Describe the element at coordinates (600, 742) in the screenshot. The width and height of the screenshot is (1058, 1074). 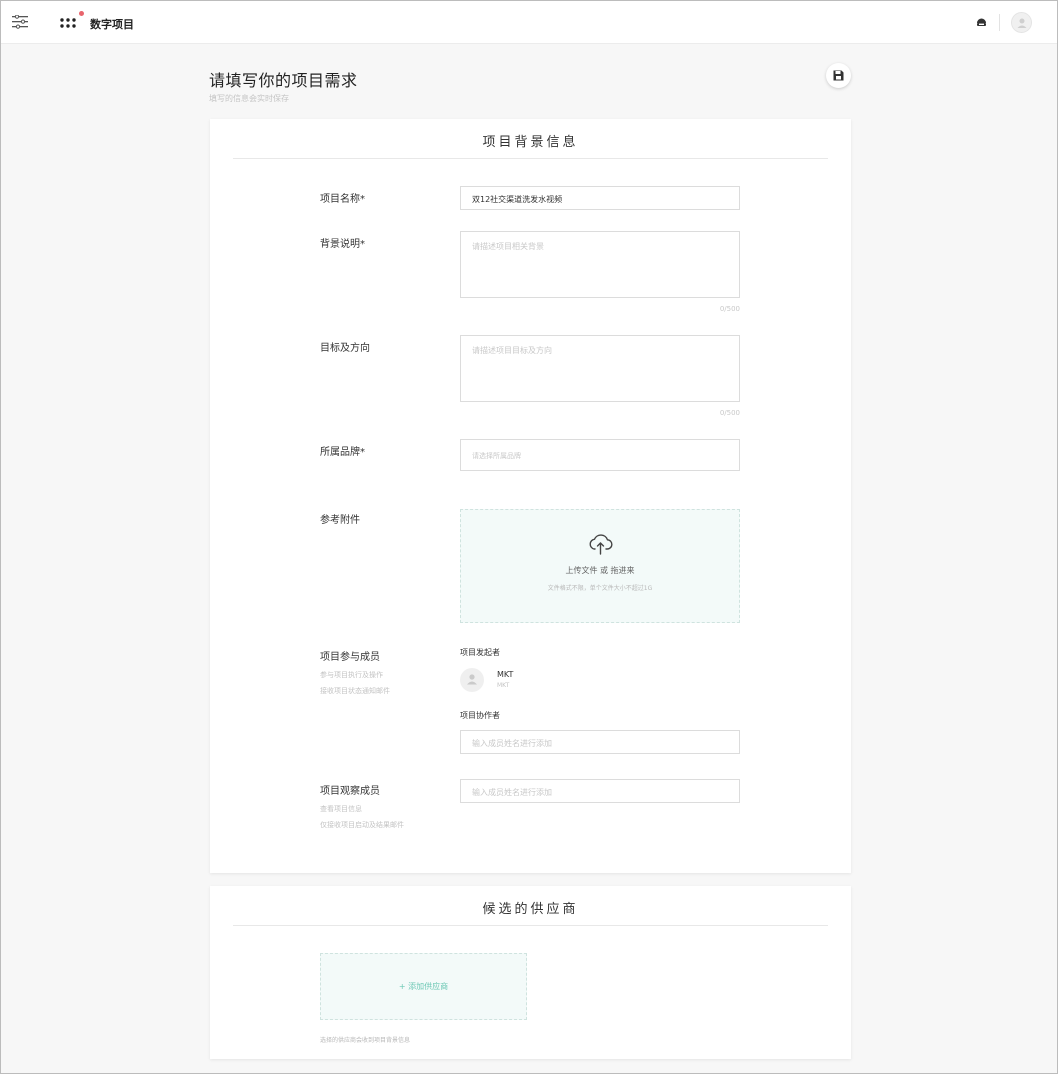
I see `collaborator-input: 输入成员姓名进行添加` at that location.